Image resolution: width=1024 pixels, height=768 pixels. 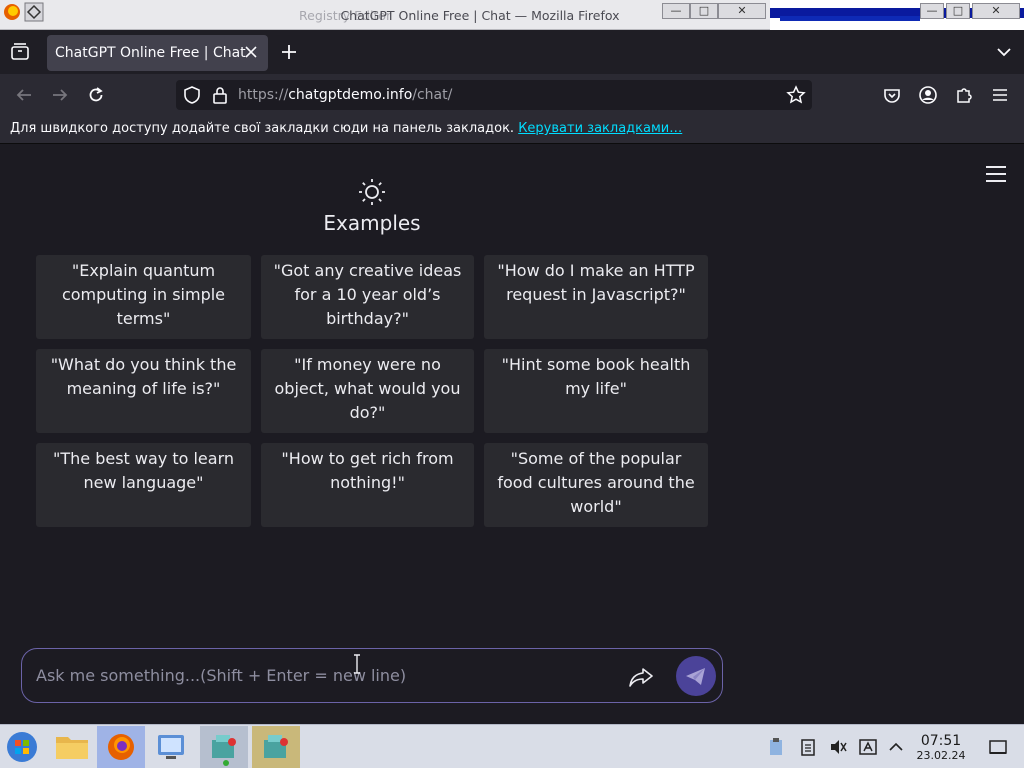 What do you see at coordinates (20, 52) in the screenshot?
I see `firefox-view-icon` at bounding box center [20, 52].